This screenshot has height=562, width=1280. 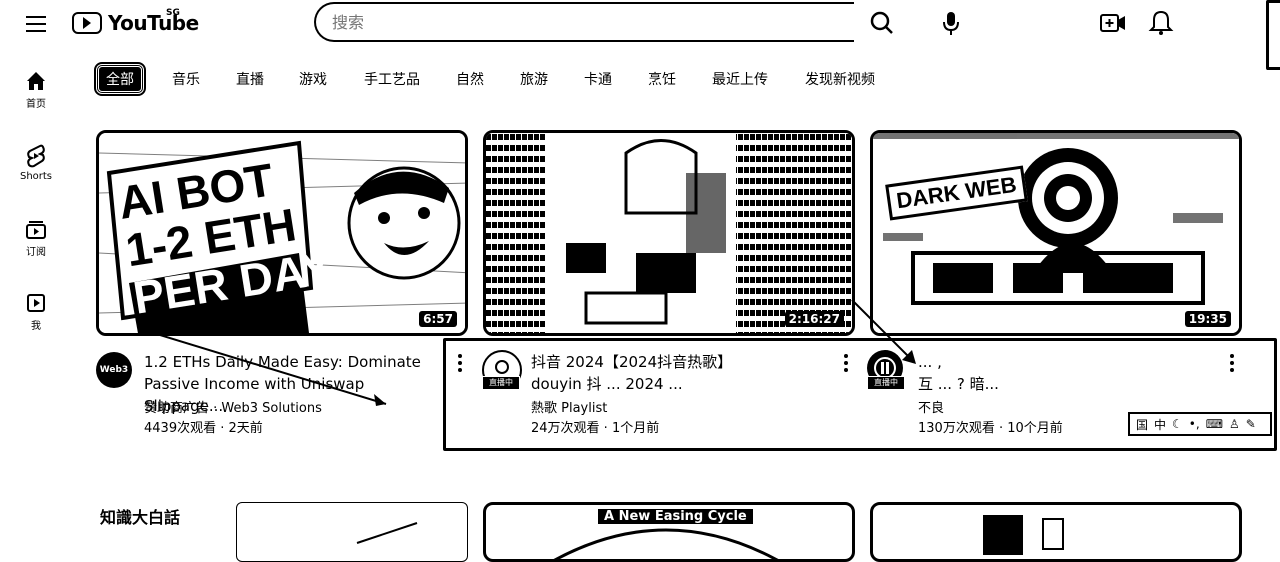 I want to click on toolbar-country: 国, so click(x=1142, y=424).